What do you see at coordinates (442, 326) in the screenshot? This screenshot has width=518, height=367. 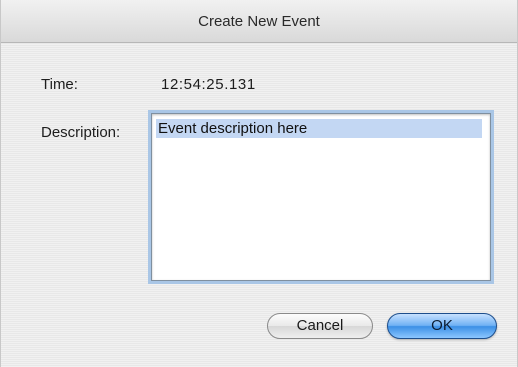 I see `ok-button: OK` at bounding box center [442, 326].